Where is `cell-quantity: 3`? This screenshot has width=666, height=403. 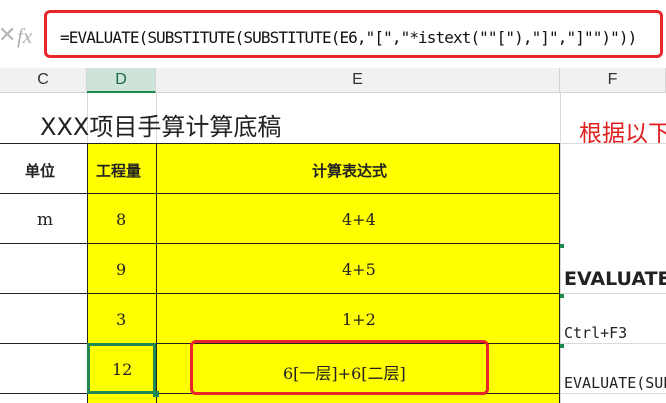 cell-quantity: 3 is located at coordinates (121, 319).